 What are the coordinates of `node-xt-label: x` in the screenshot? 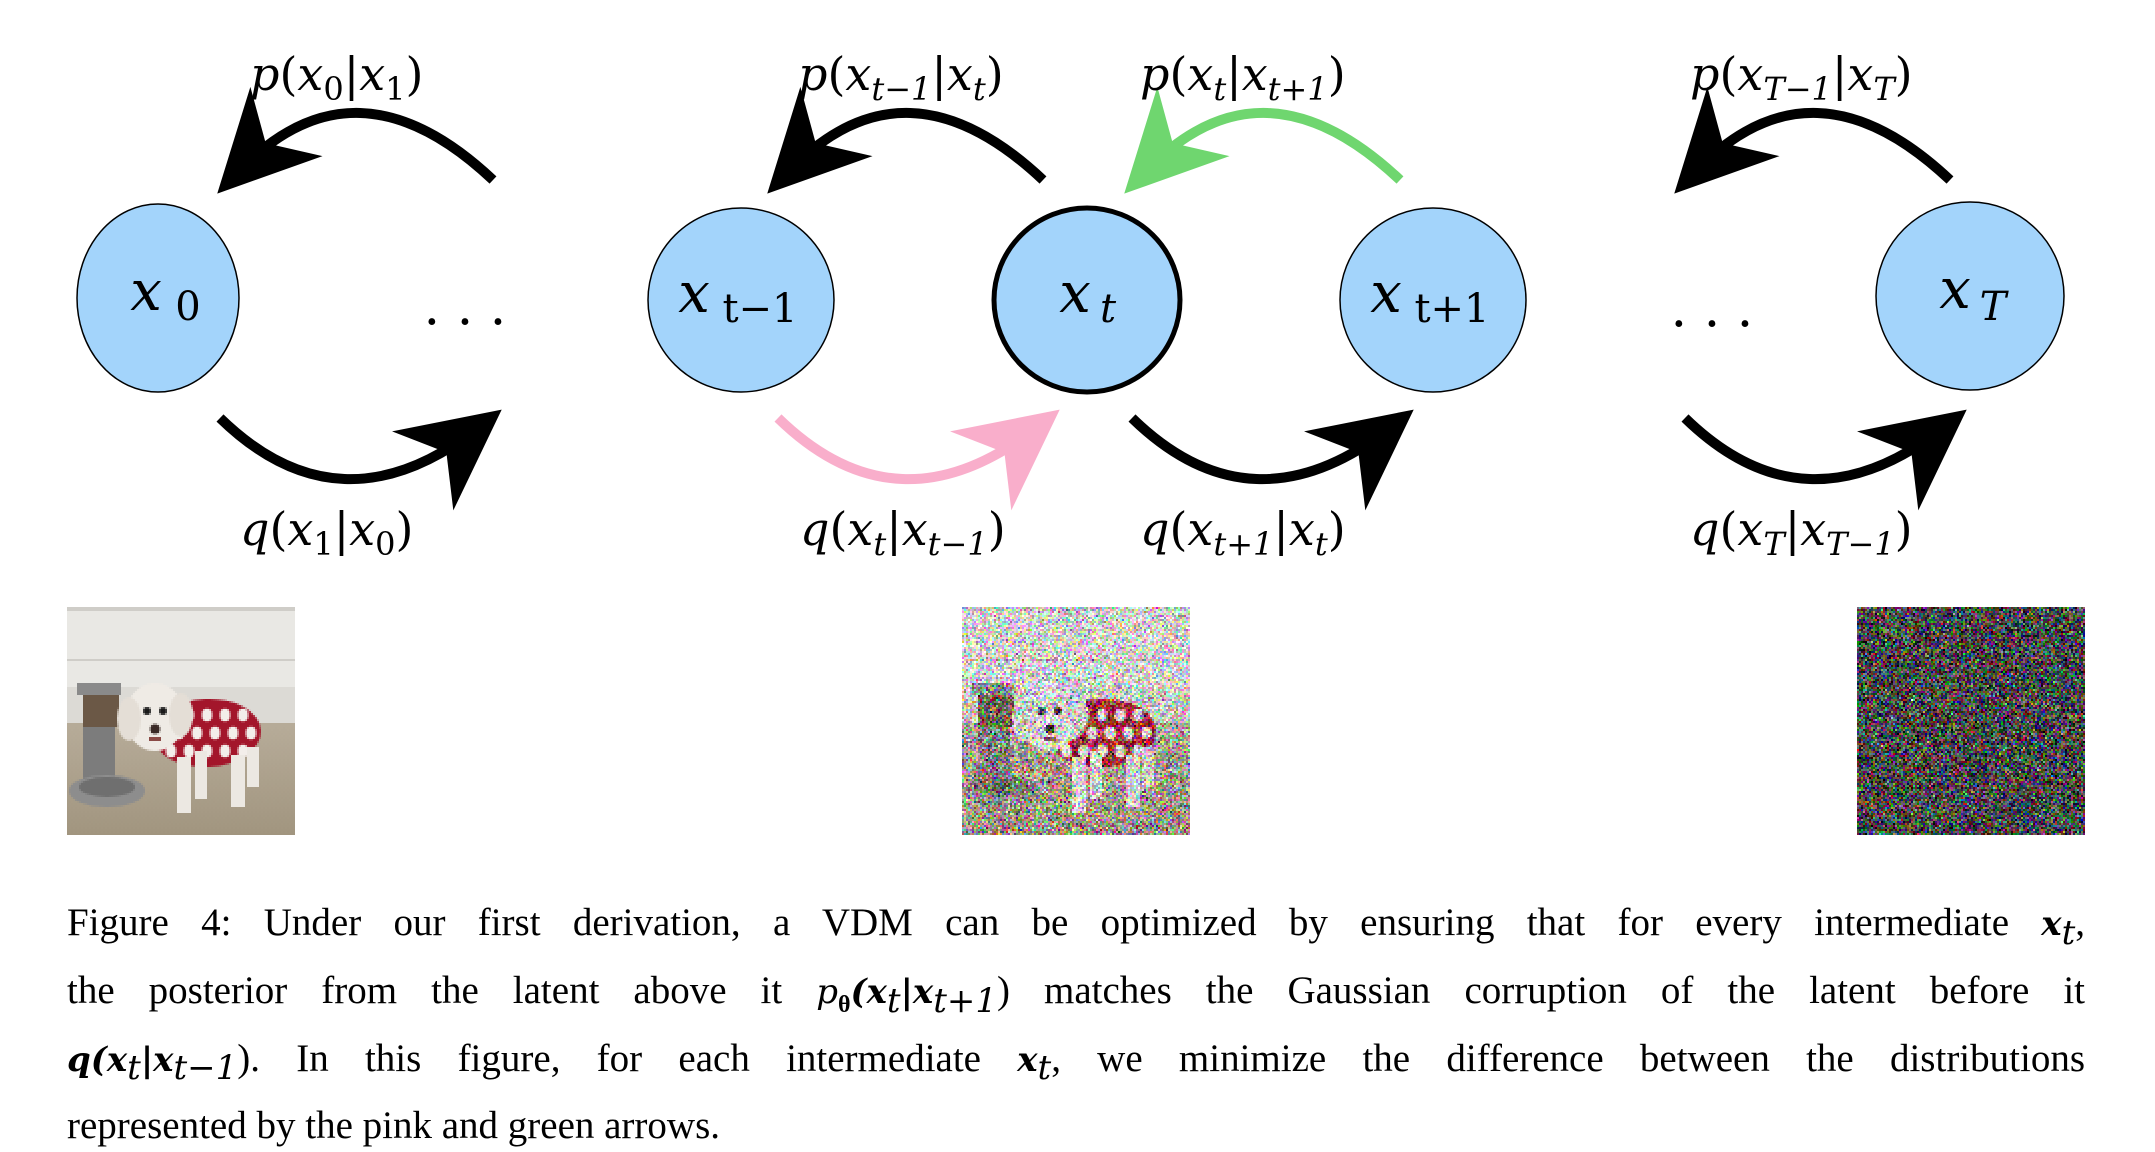 It's located at (1075, 293).